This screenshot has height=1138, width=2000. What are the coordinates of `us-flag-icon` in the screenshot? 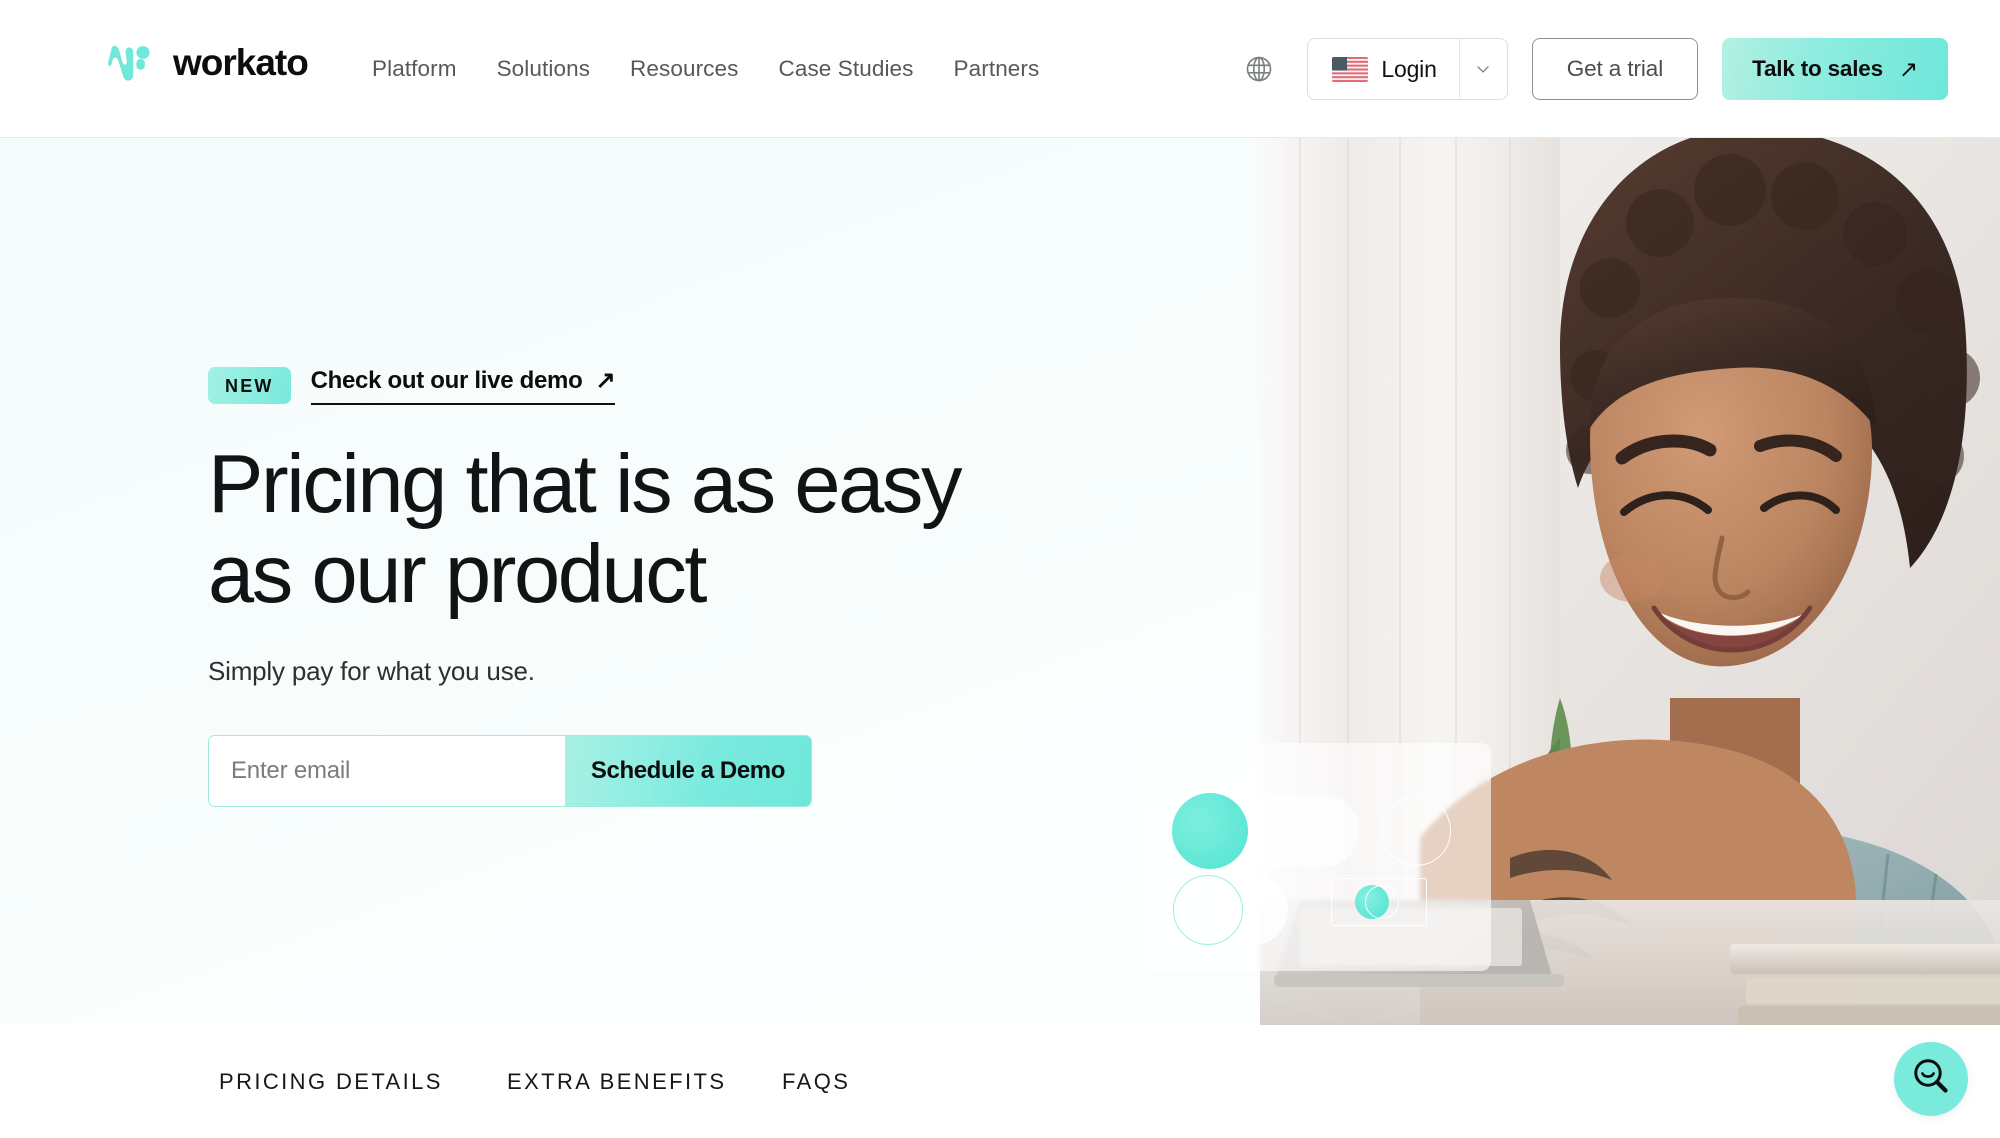 It's located at (1350, 69).